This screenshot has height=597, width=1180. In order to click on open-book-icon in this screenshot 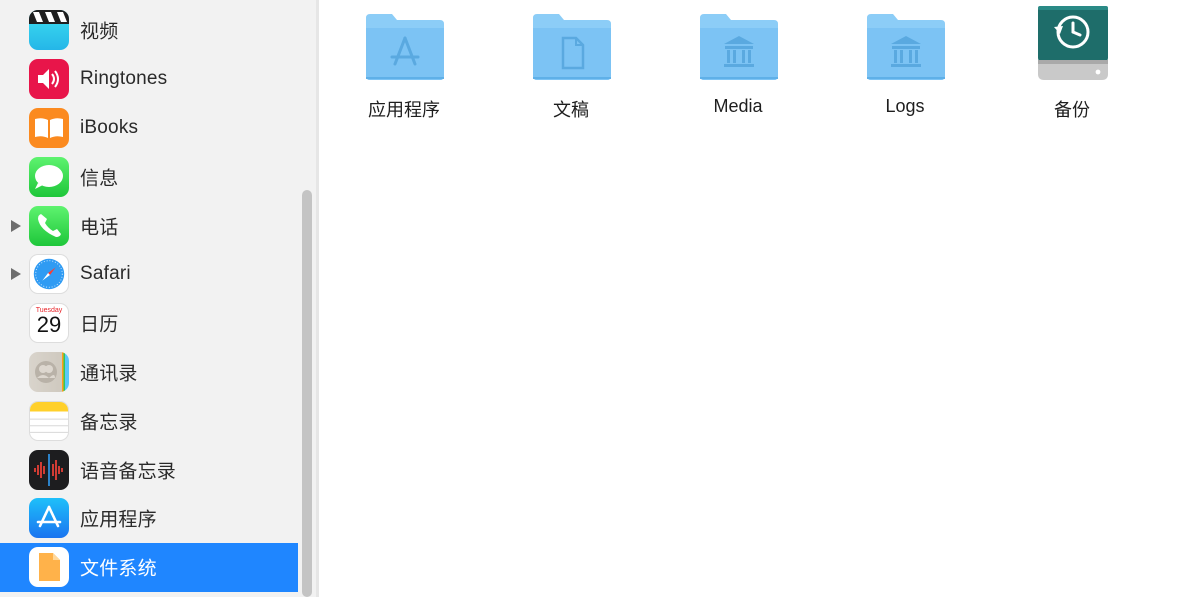, I will do `click(49, 127)`.